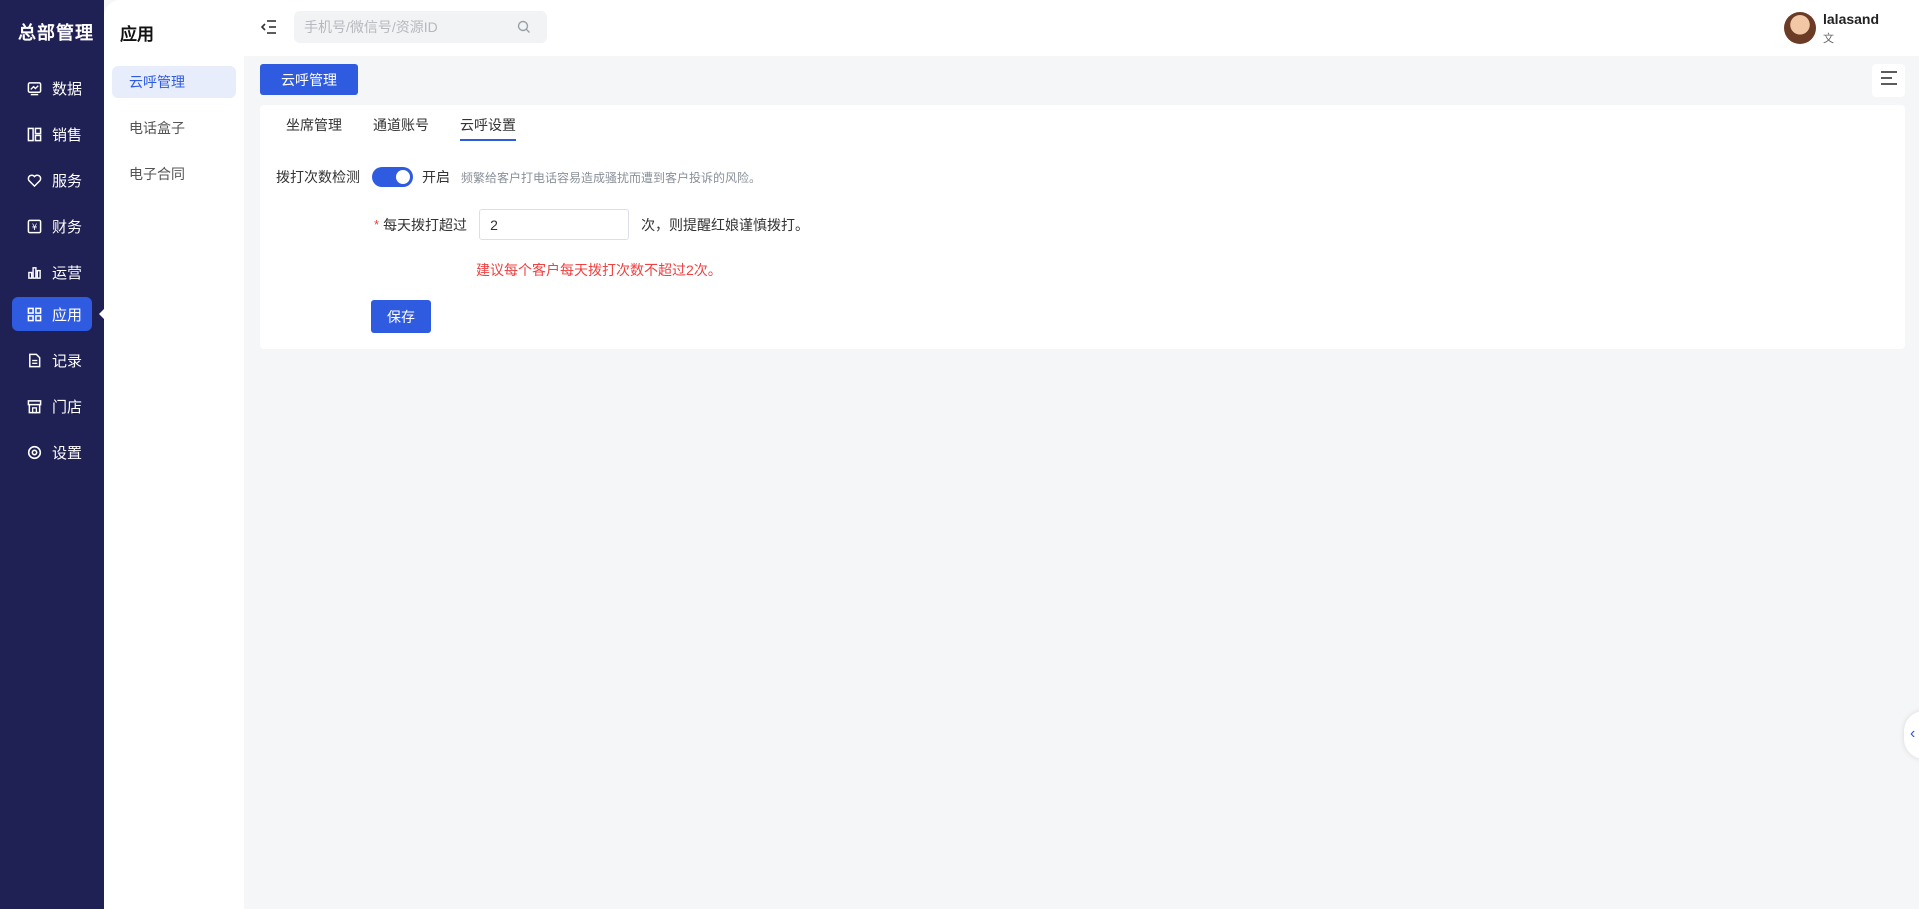 The image size is (1919, 909). What do you see at coordinates (67, 273) in the screenshot?
I see `nav-item-label: 运营` at bounding box center [67, 273].